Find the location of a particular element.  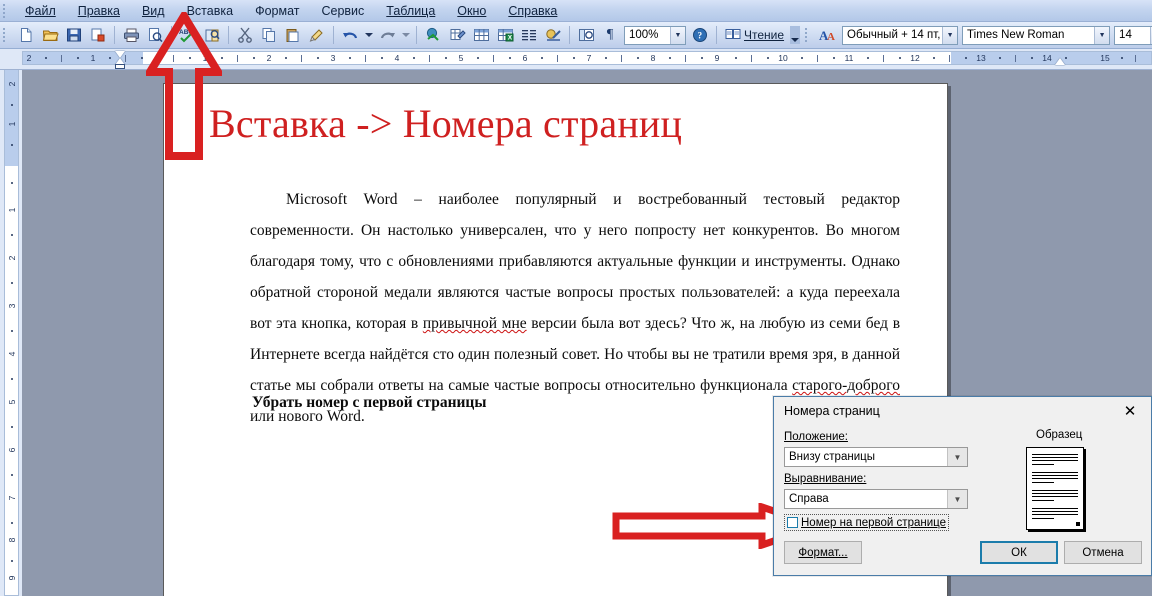

new-document-icon is located at coordinates (26, 35).